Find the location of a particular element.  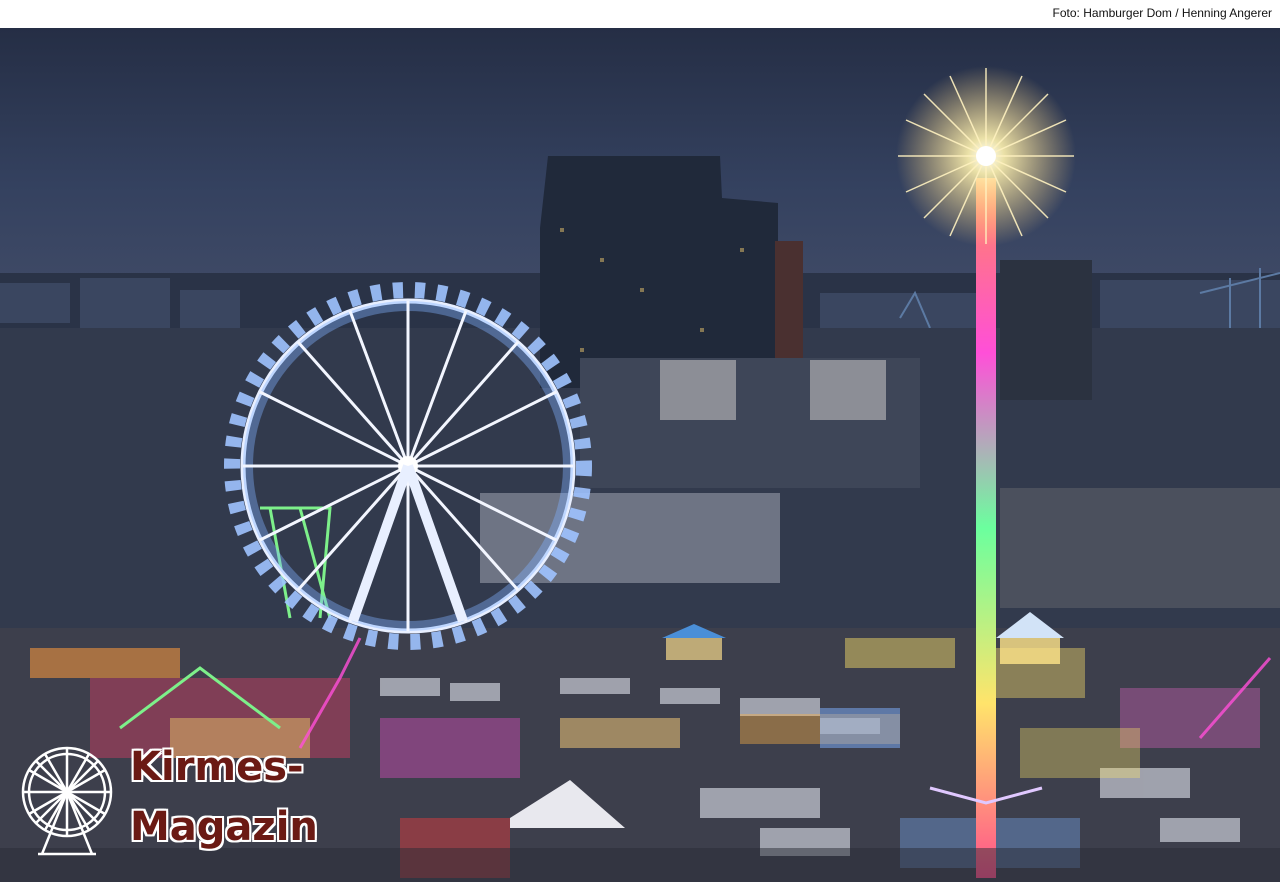

kirmes-magazin-logo: Kirmes- Magazin is located at coordinates (182, 806).